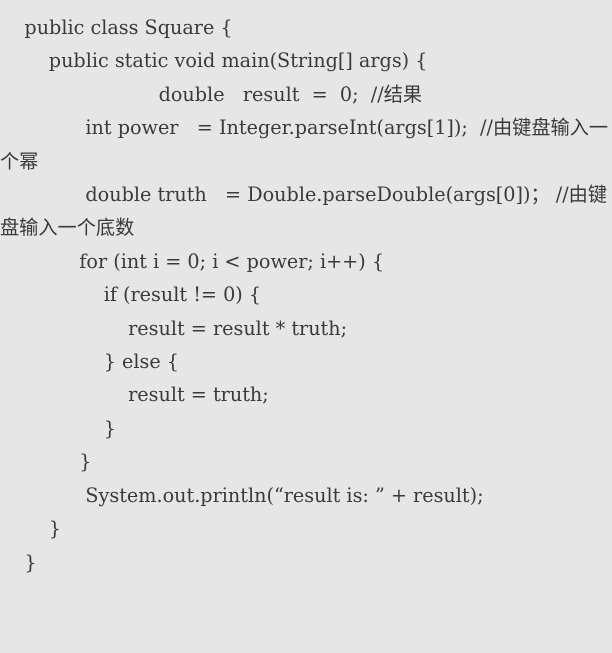 The height and width of the screenshot is (653, 612). Describe the element at coordinates (192, 261) in the screenshot. I see `code-line: for (int i = 0; i < power; i++) {` at that location.